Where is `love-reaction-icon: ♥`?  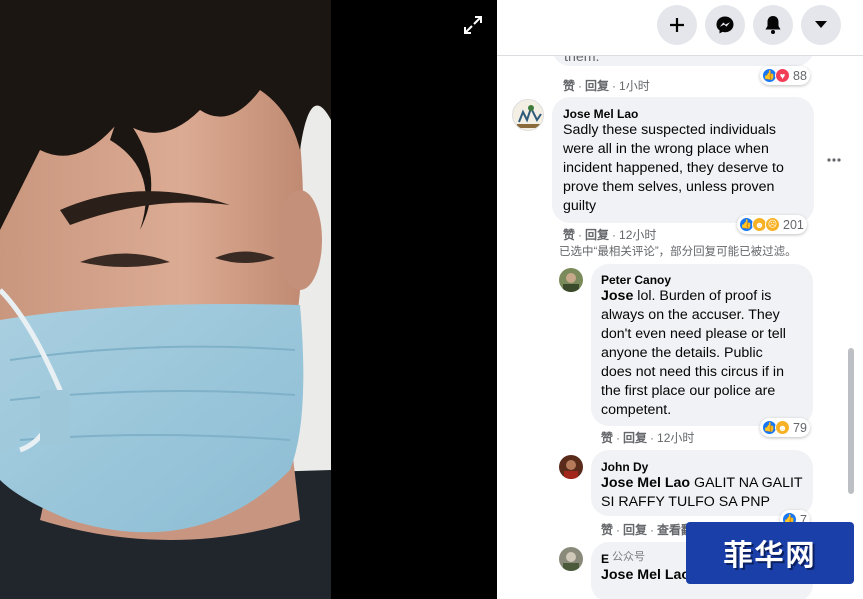 love-reaction-icon: ♥ is located at coordinates (782, 75).